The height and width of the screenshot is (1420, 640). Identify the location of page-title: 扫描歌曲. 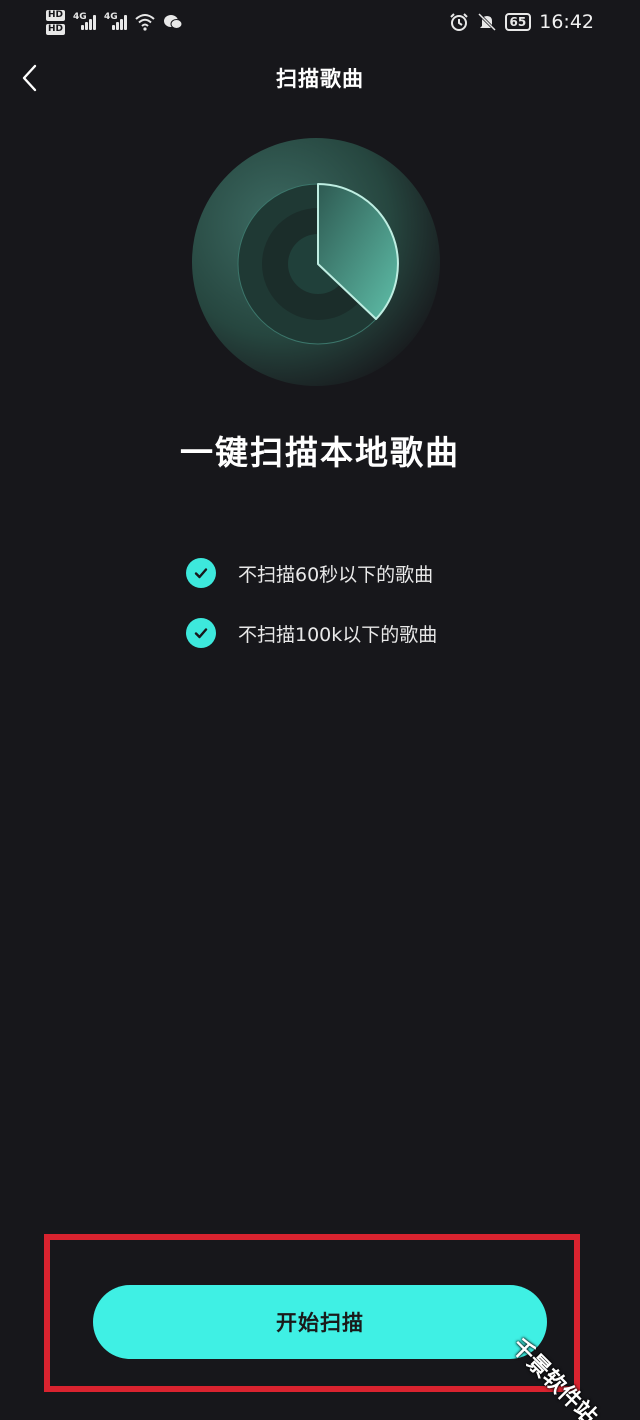
(320, 79).